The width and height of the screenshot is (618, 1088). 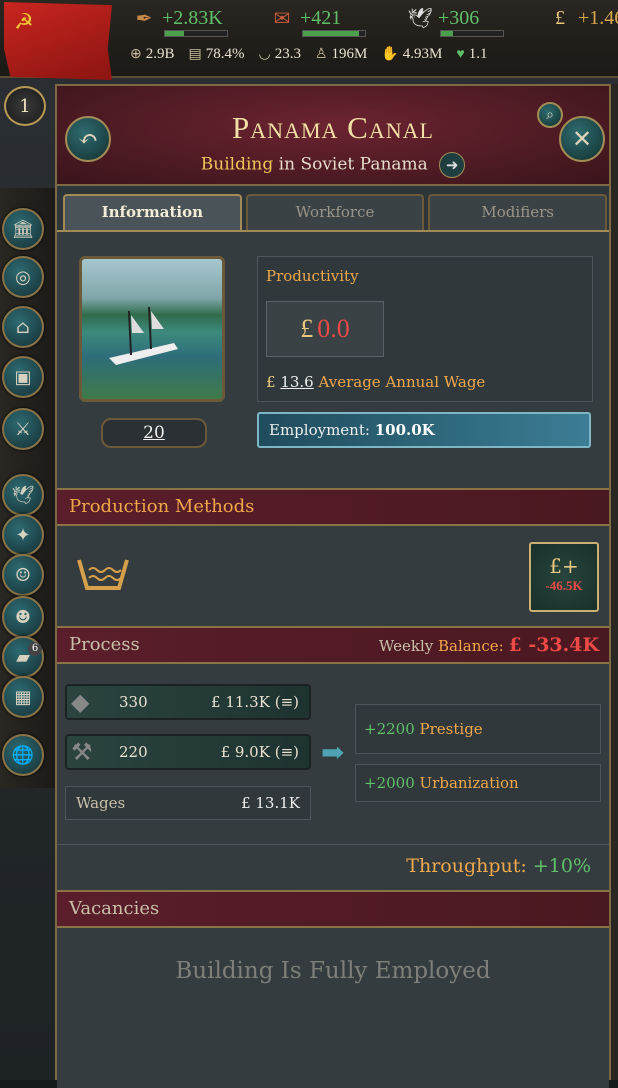 What do you see at coordinates (614, 582) in the screenshot?
I see `right-edge` at bounding box center [614, 582].